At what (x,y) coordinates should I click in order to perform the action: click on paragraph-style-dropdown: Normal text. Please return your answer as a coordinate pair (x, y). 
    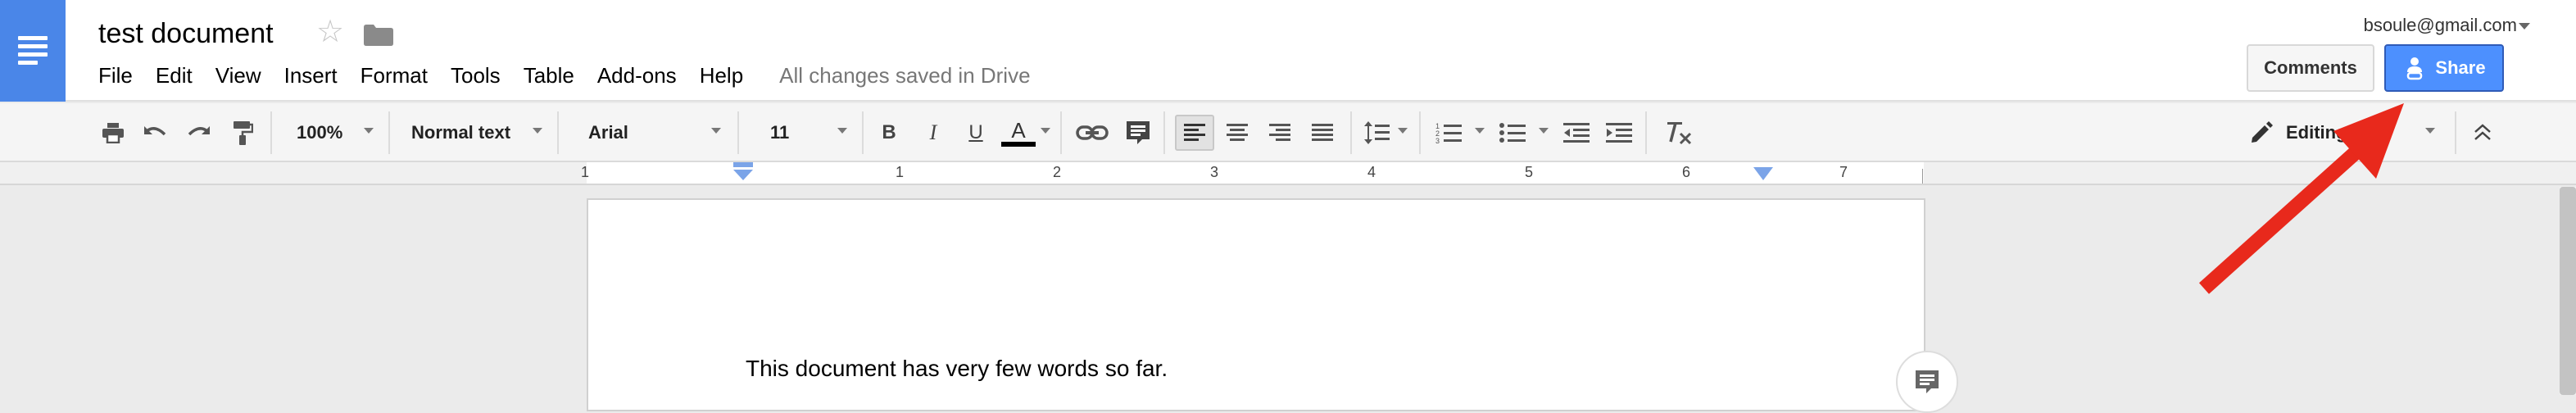
    Looking at the image, I should click on (478, 133).